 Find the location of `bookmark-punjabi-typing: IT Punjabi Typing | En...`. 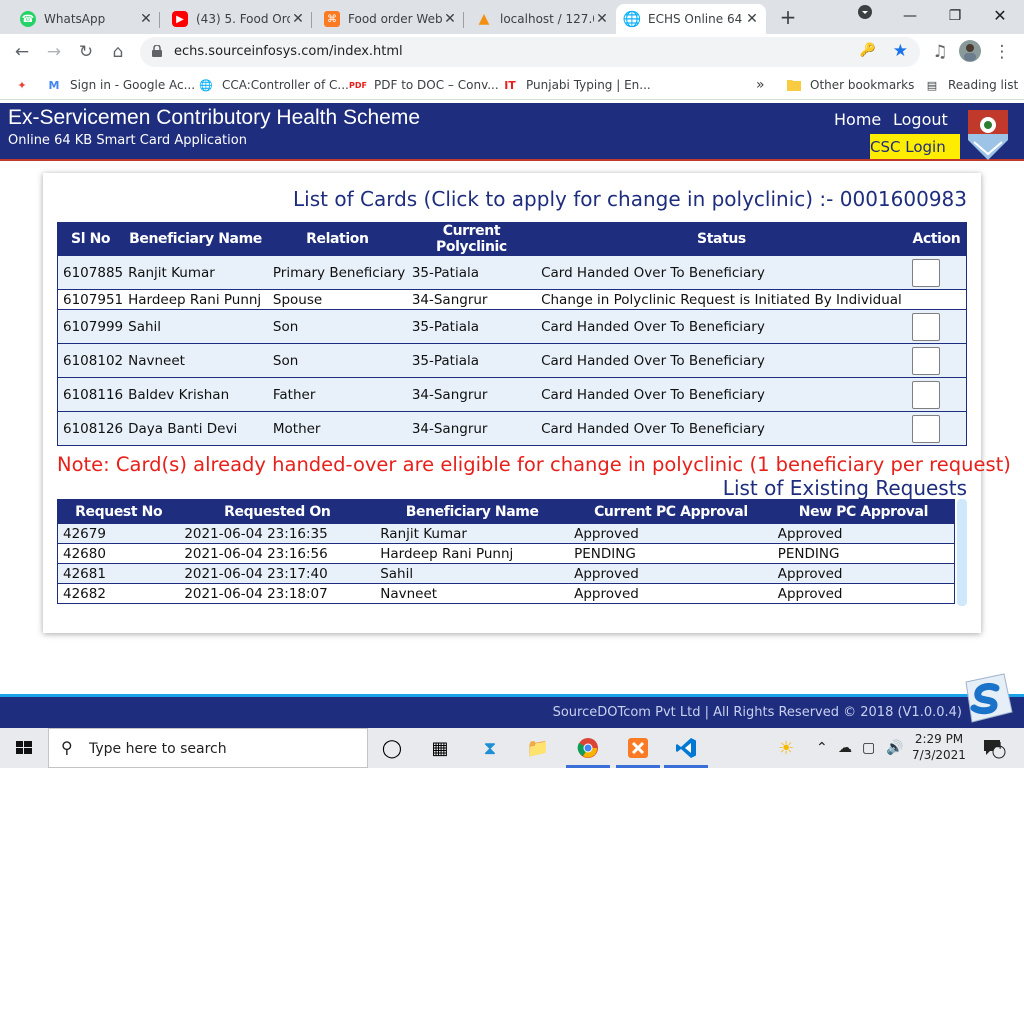

bookmark-punjabi-typing: IT Punjabi Typing | En... is located at coordinates (576, 85).